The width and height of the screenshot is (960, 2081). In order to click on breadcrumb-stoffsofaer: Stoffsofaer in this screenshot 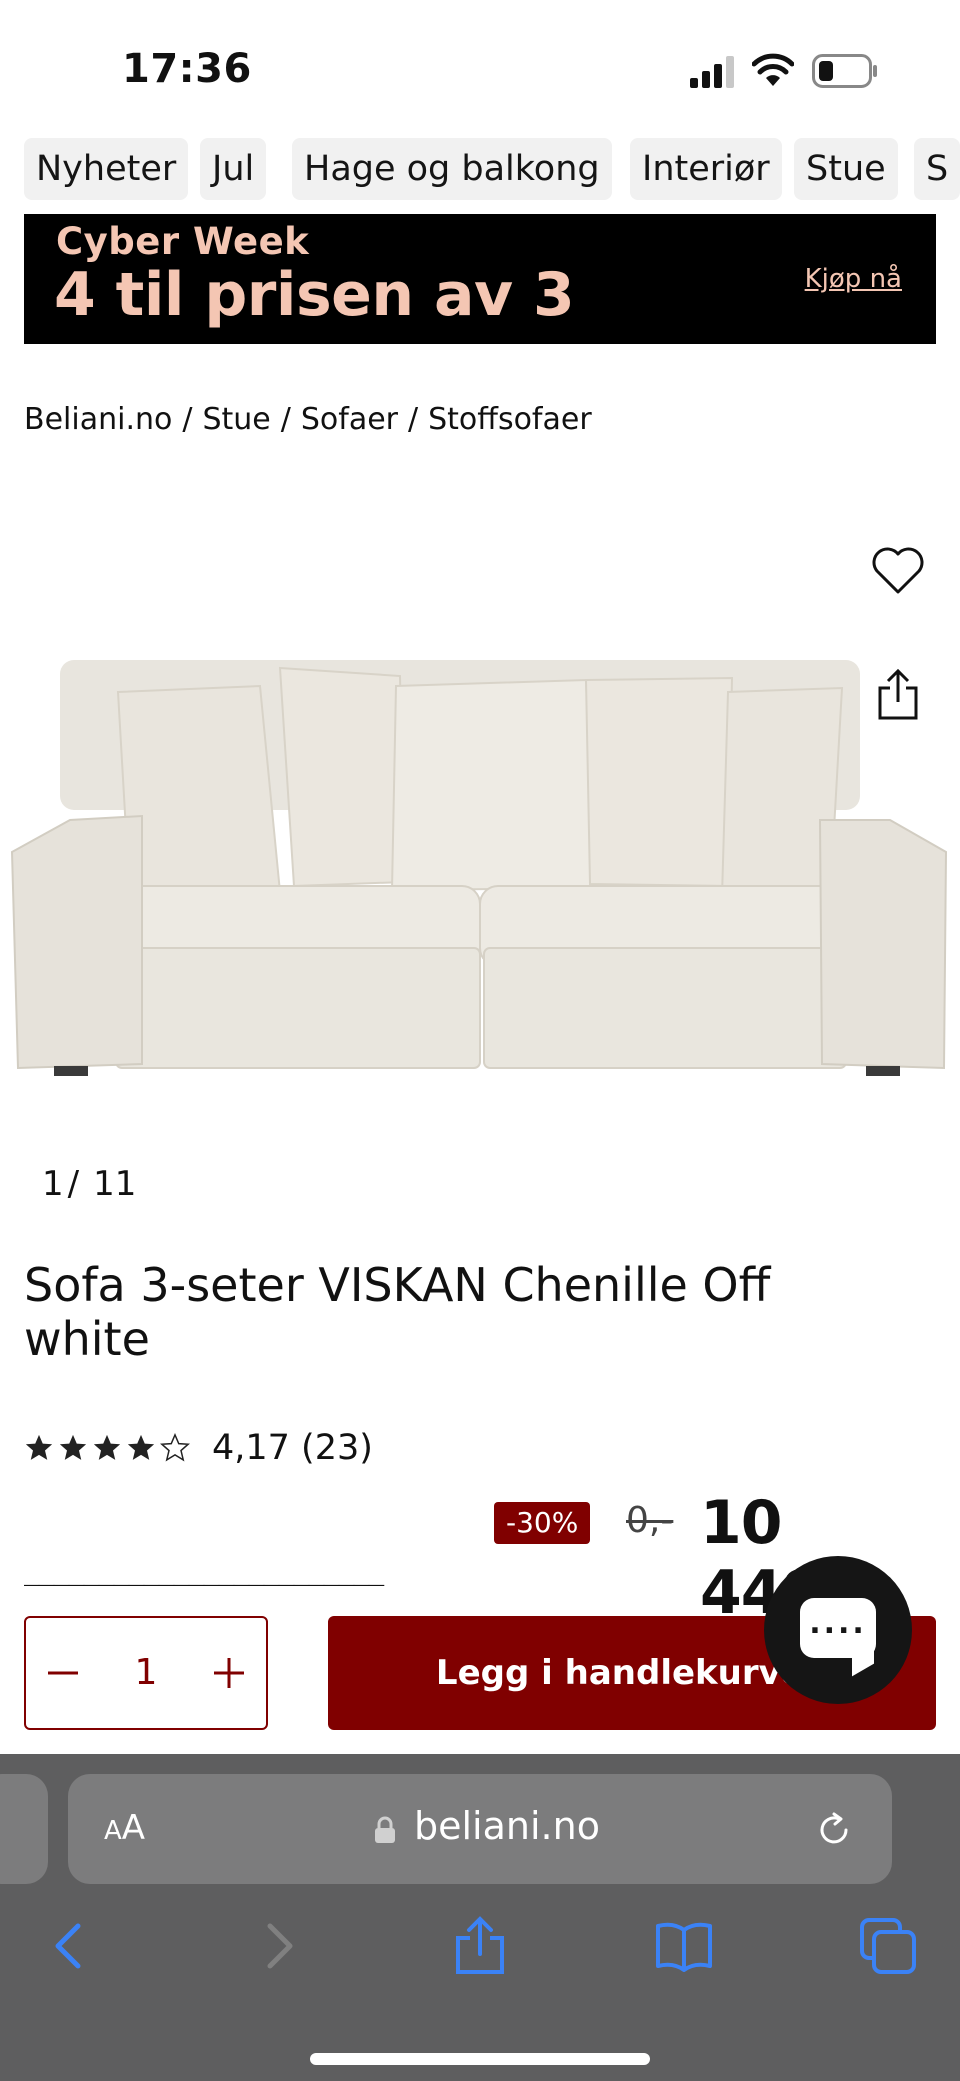, I will do `click(510, 419)`.